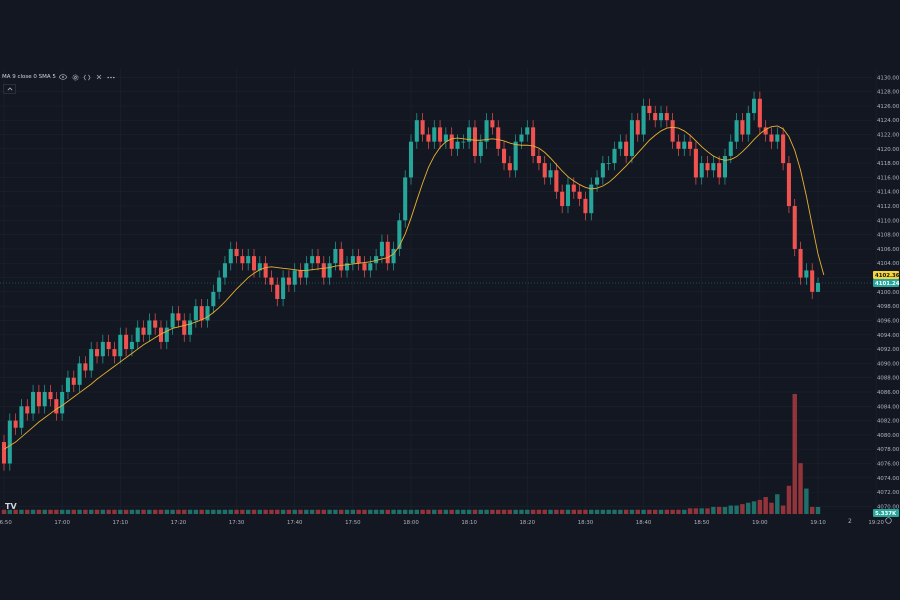  I want to click on more-dots-icon, so click(111, 77).